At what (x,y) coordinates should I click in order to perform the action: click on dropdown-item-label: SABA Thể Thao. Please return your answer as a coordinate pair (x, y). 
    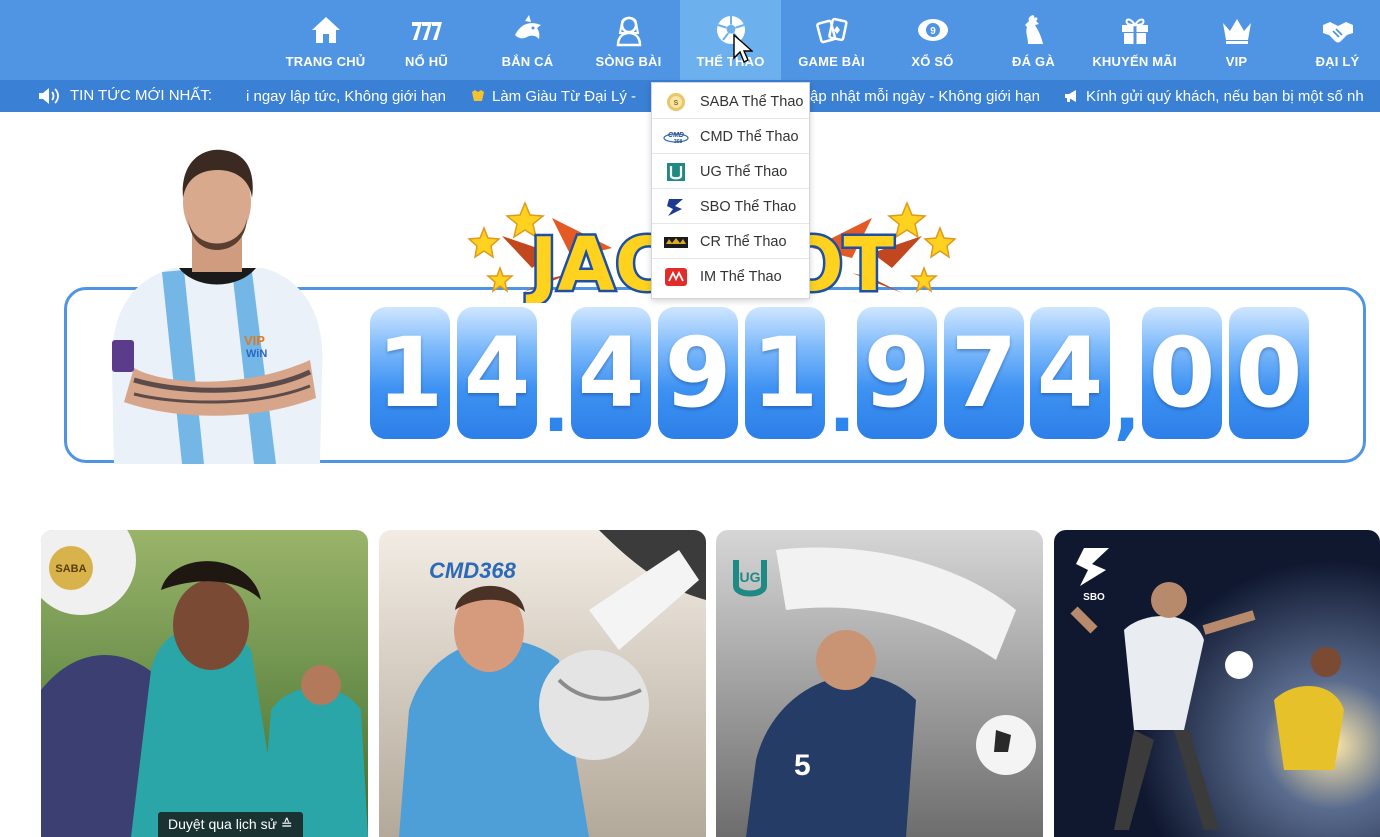
    Looking at the image, I should click on (752, 102).